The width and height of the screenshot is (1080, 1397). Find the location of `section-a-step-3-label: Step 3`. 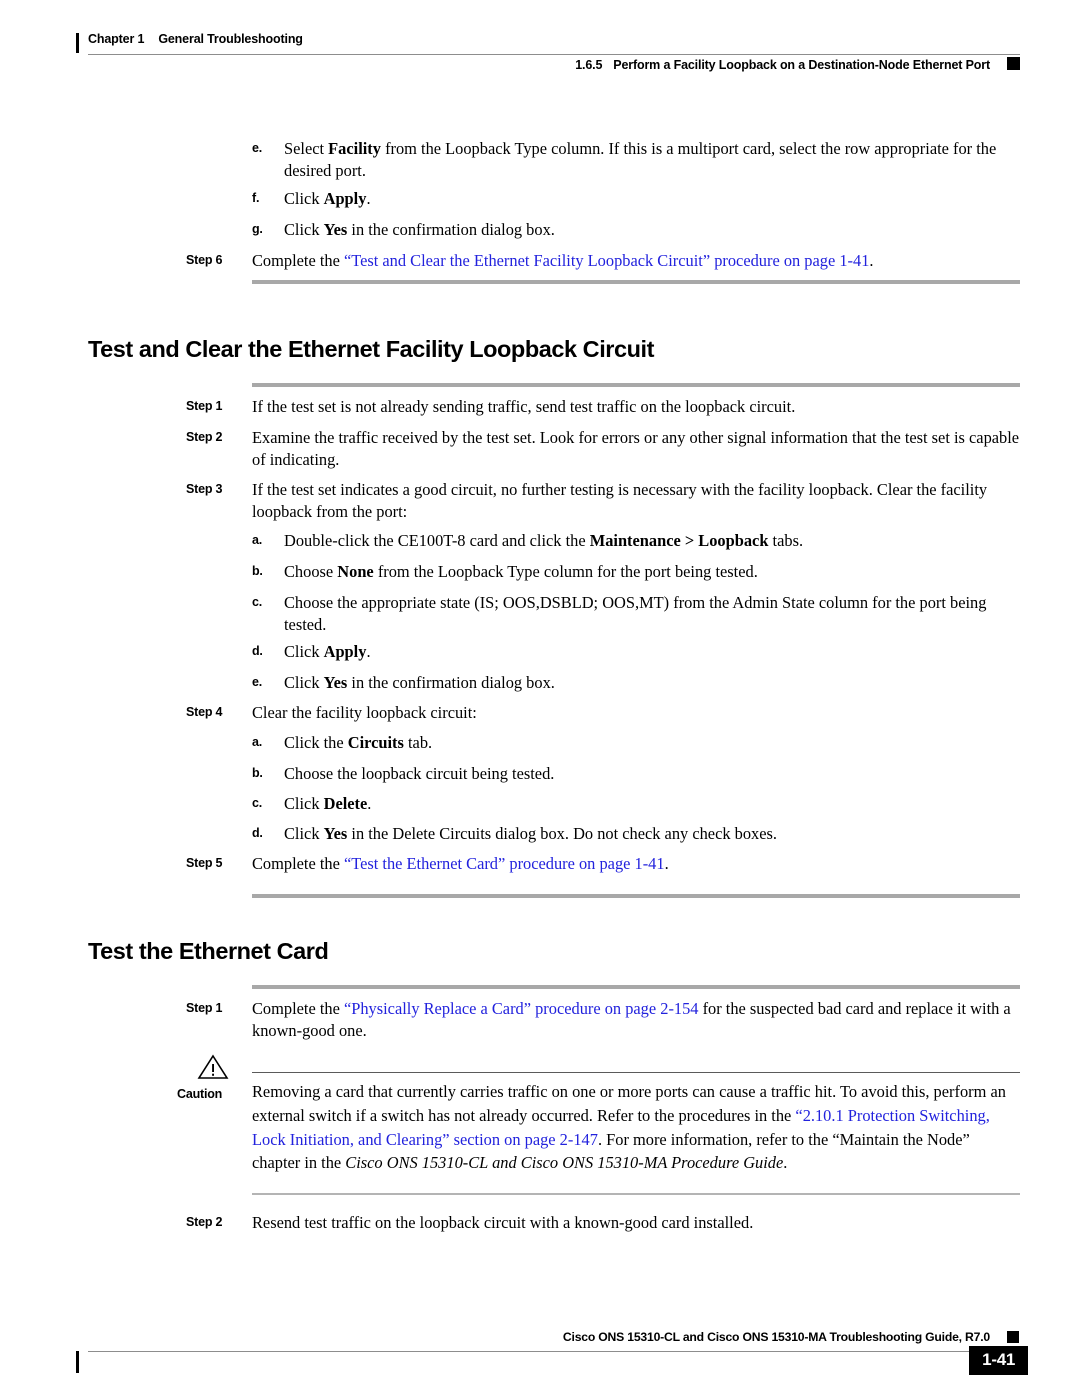

section-a-step-3-label: Step 3 is located at coordinates (204, 489).